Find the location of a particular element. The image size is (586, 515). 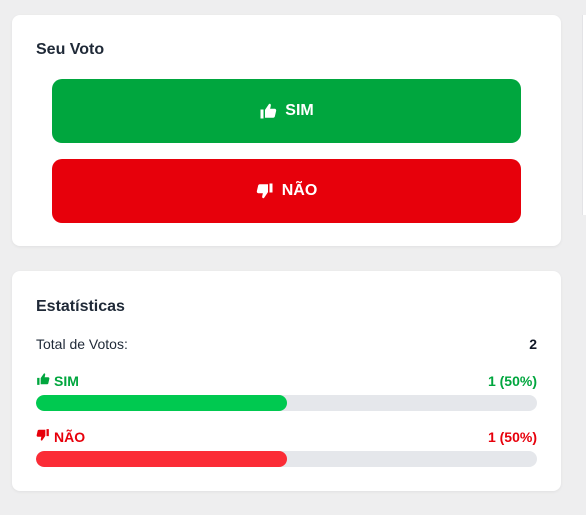

vote-card-title: Seu Voto is located at coordinates (70, 49).